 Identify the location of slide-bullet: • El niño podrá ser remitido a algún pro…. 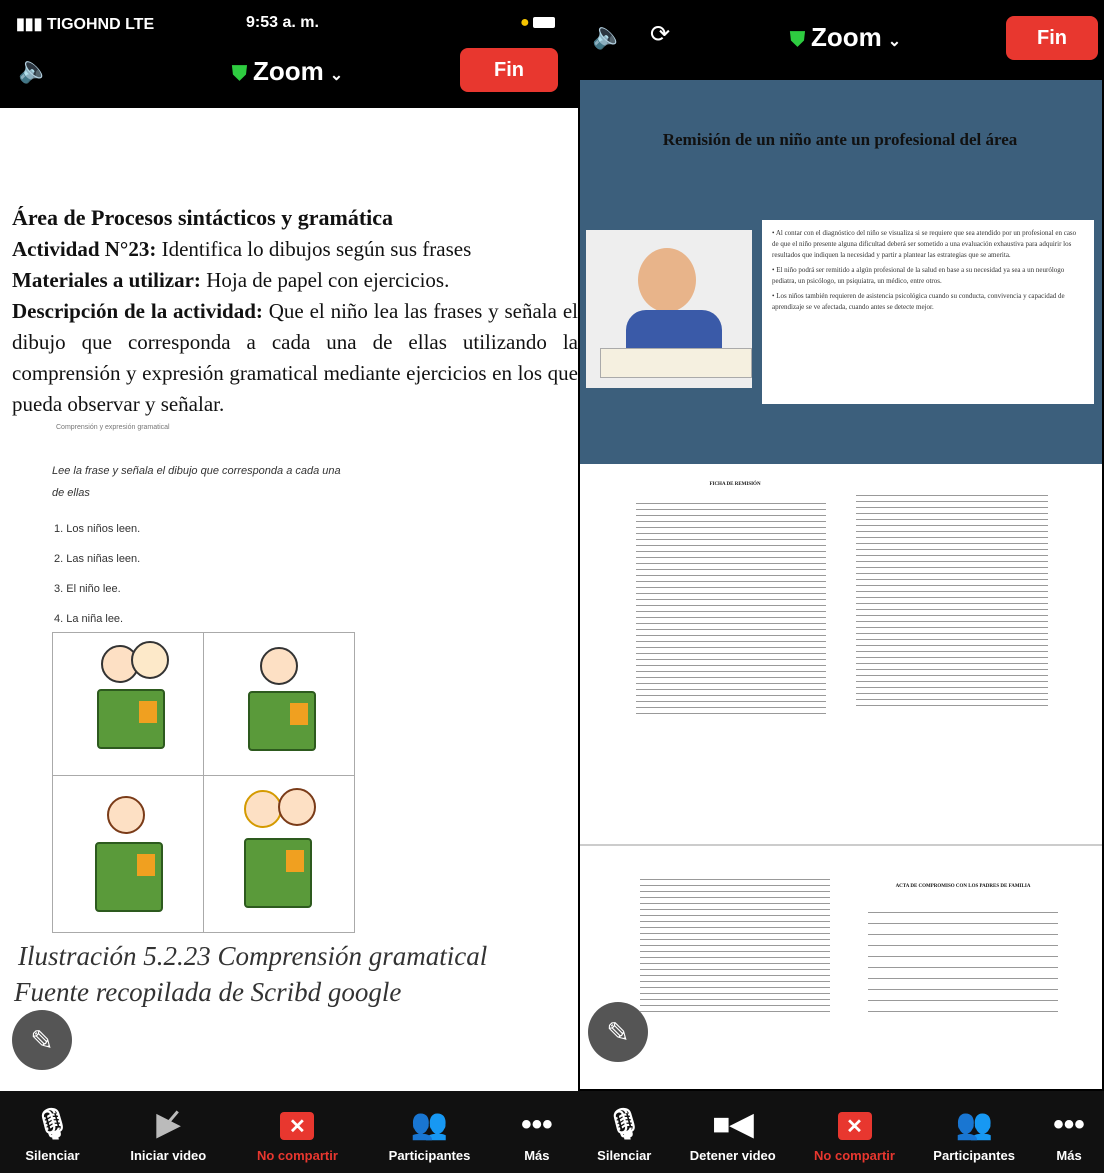
(918, 275).